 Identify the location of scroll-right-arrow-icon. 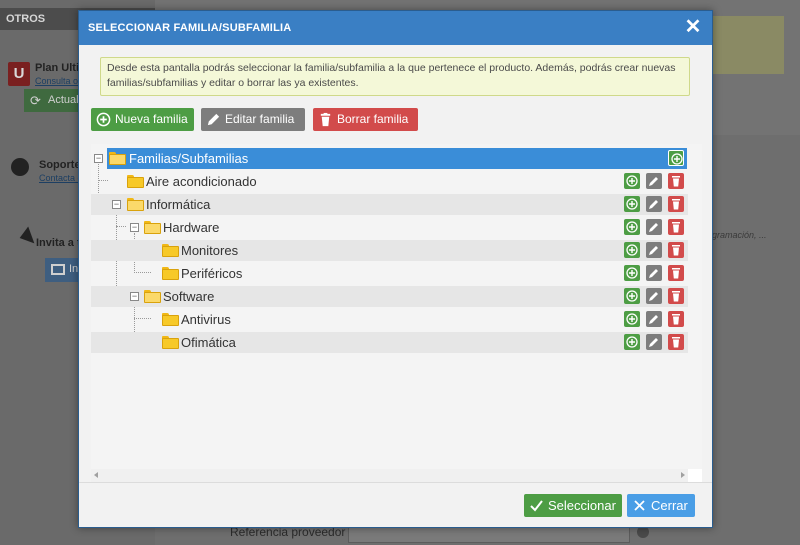
(683, 475).